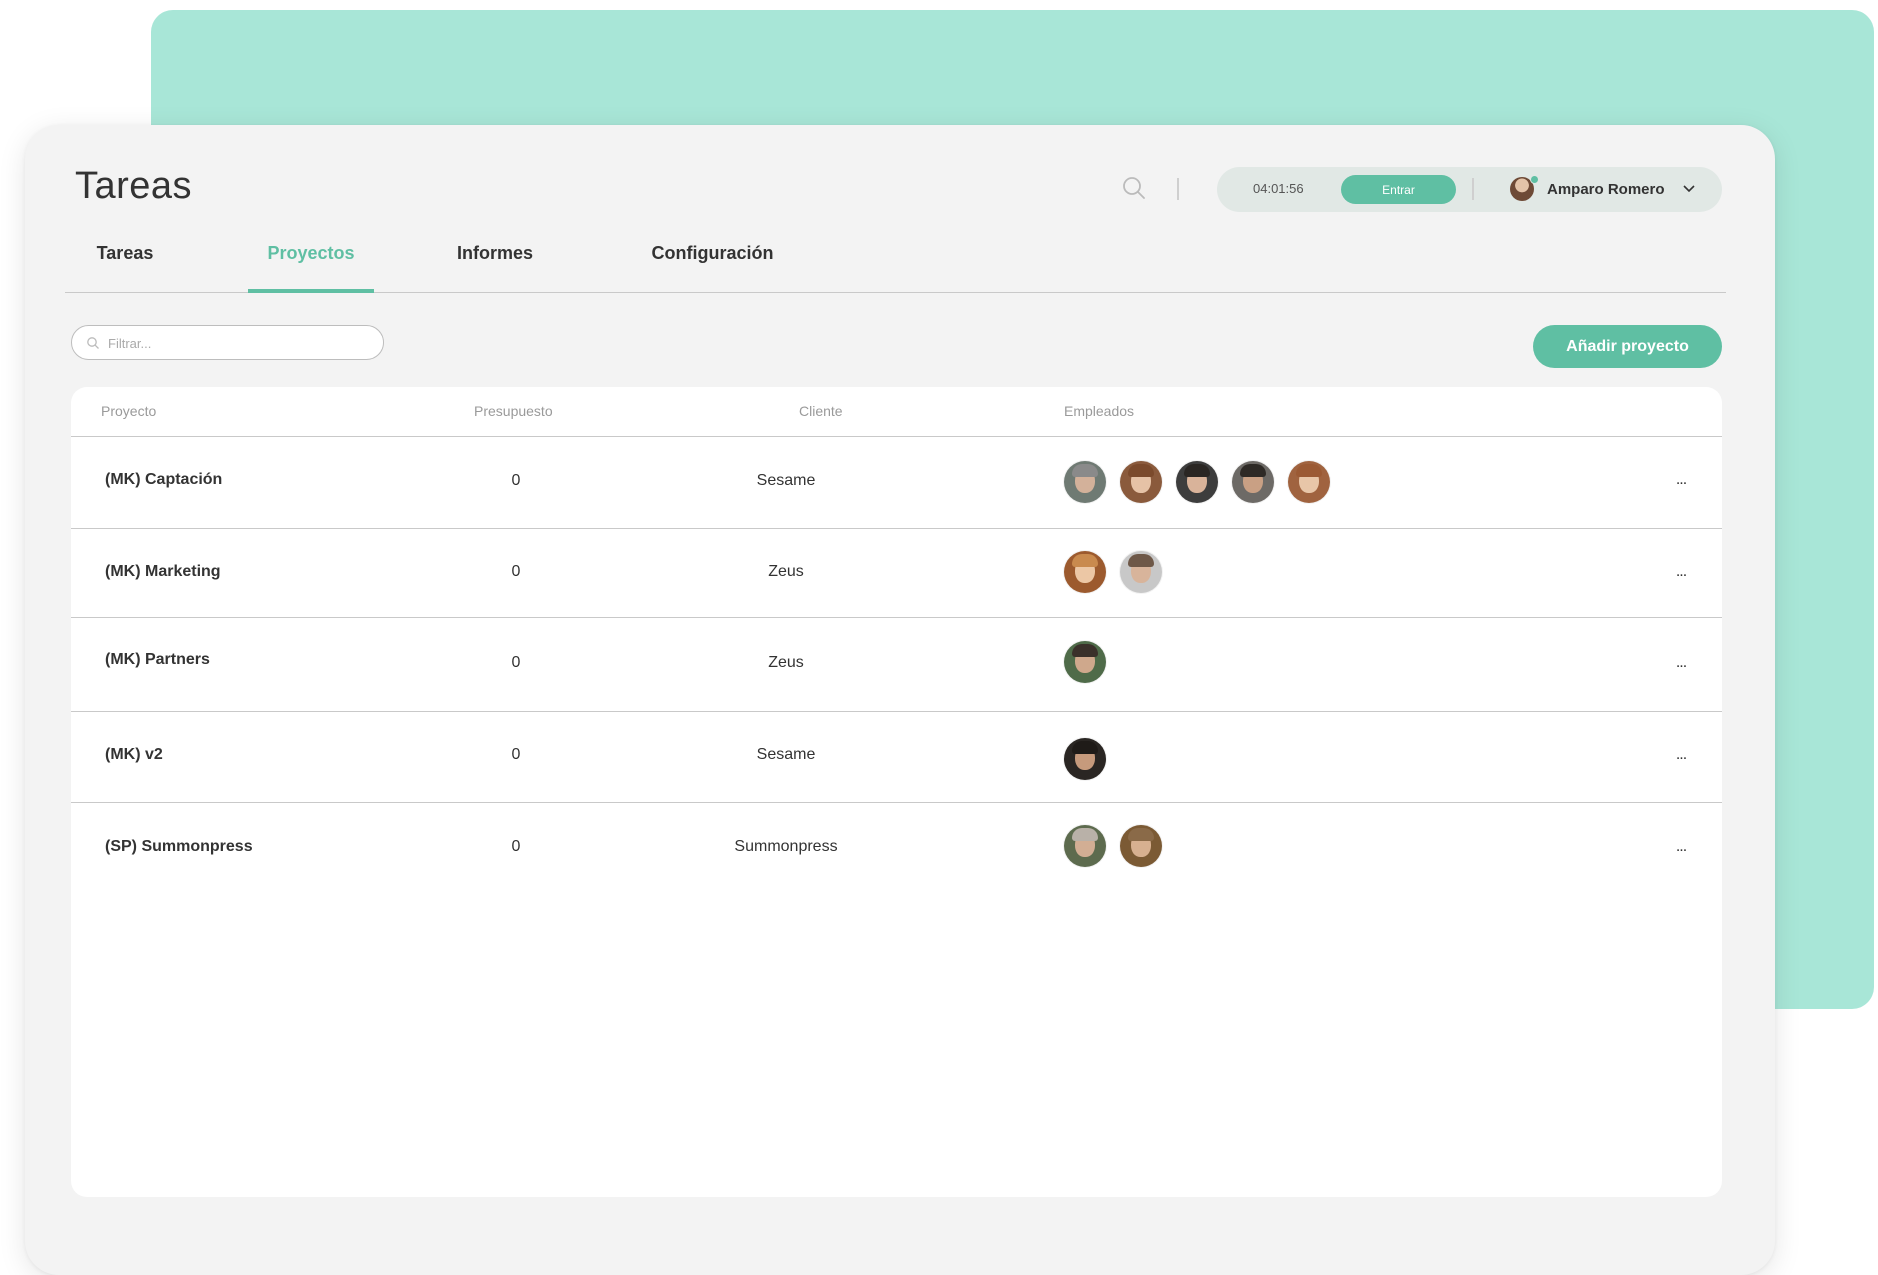  I want to click on work-timer: 04:01:56, so click(1278, 188).